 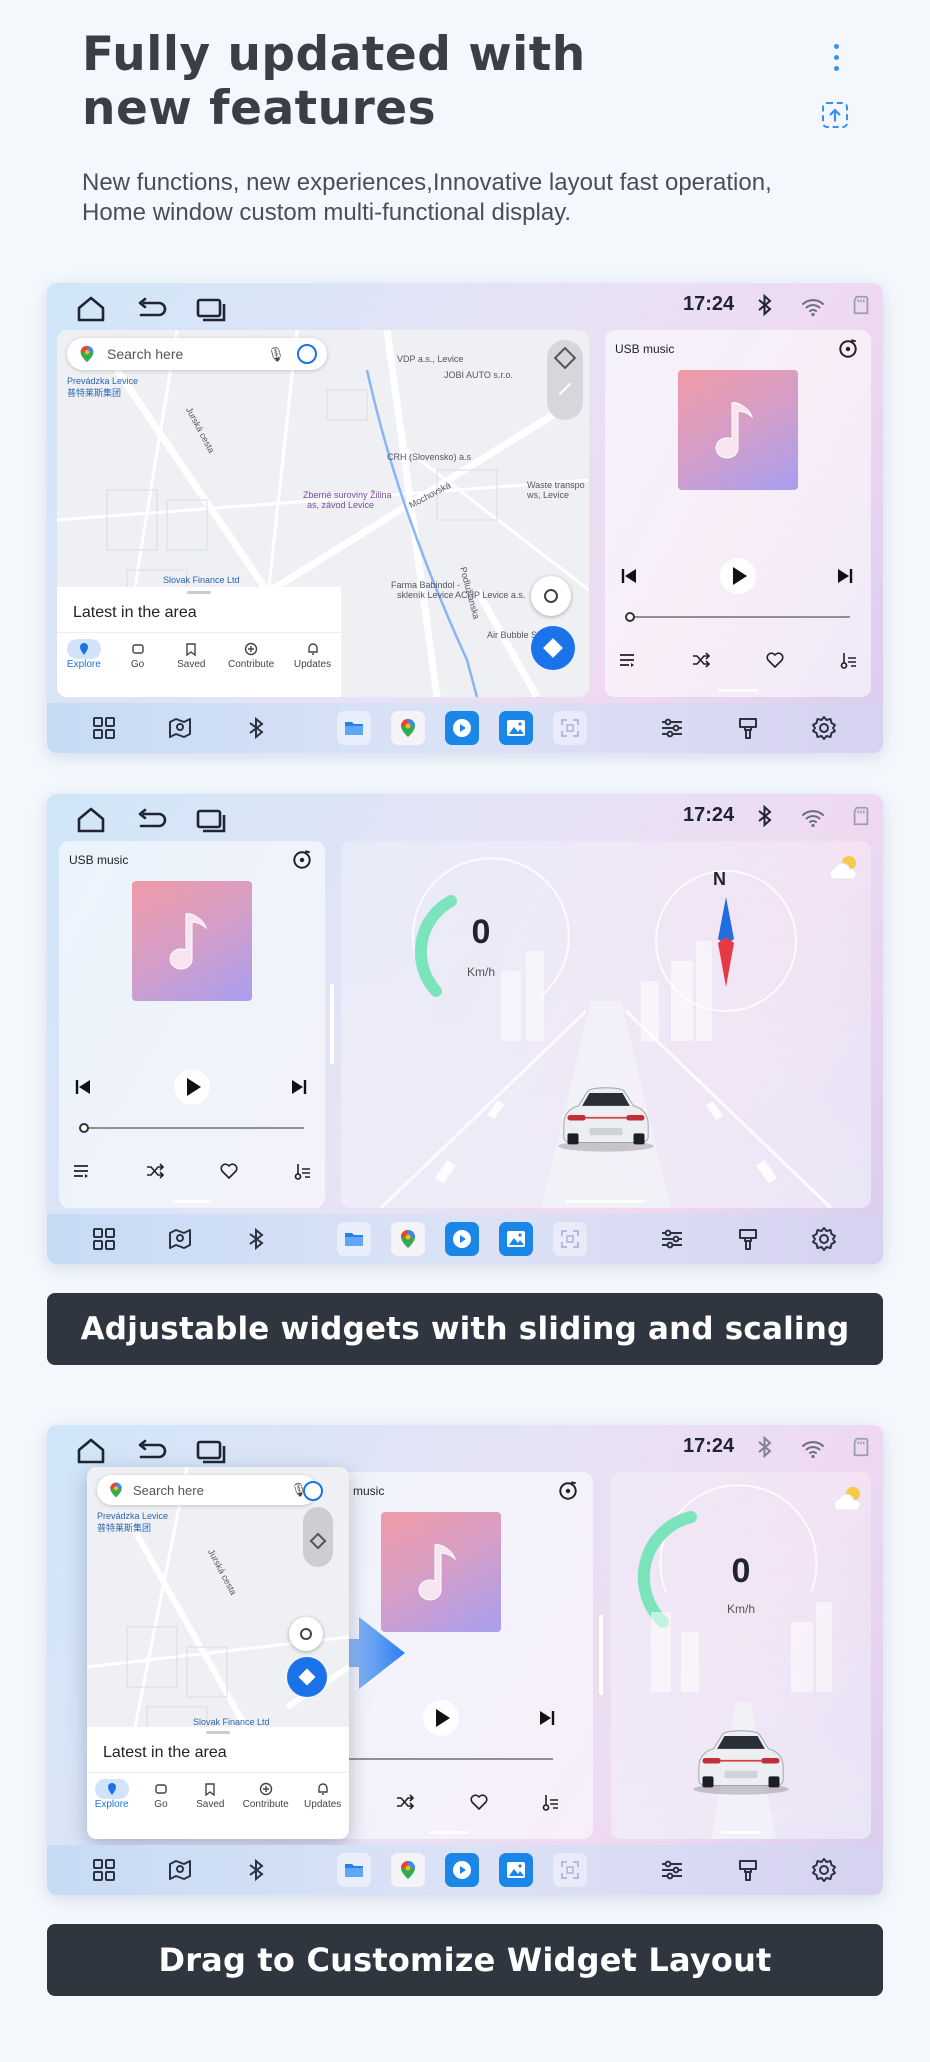 What do you see at coordinates (606, 1024) in the screenshot?
I see `driving-dashboard-widget: 0 Km/h N` at bounding box center [606, 1024].